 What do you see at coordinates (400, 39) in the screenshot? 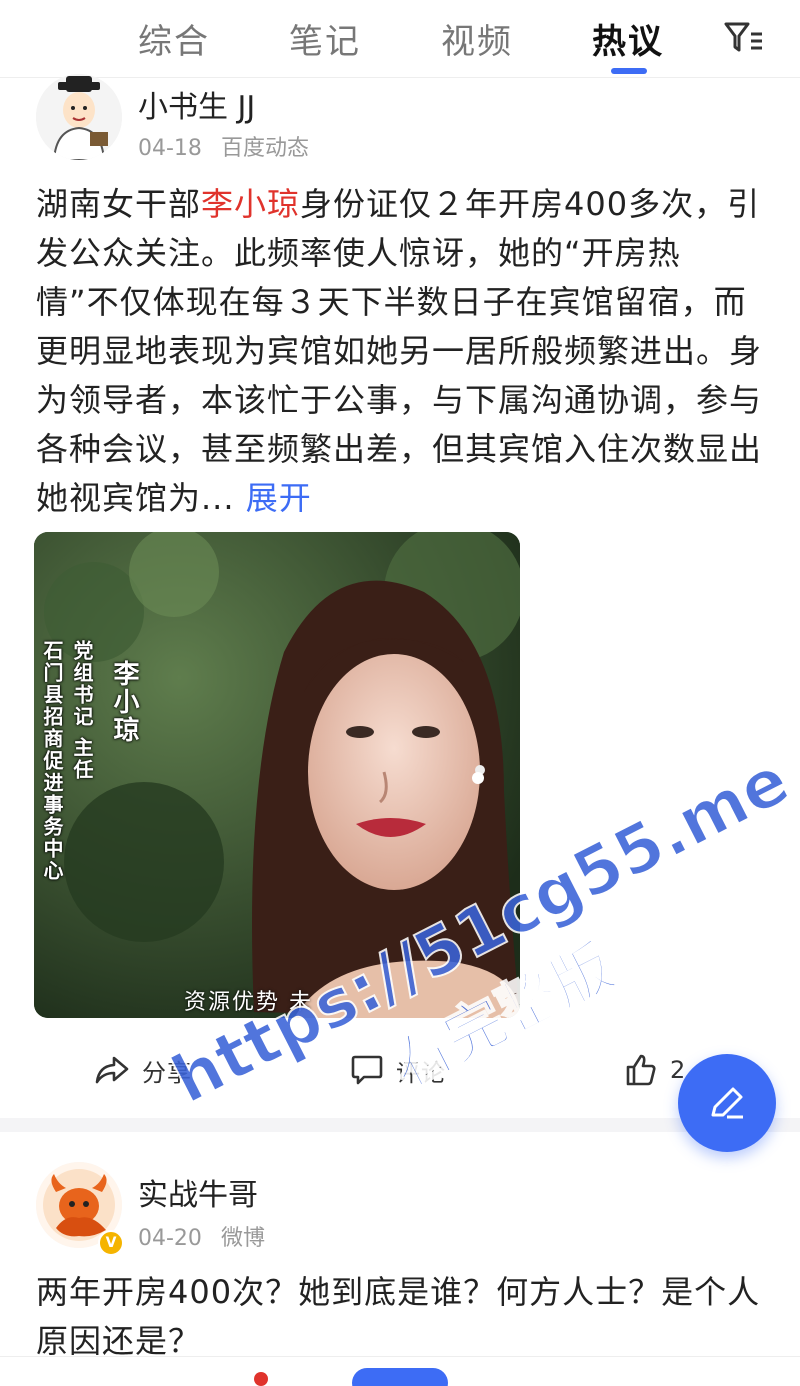
I see `top-tab-bar: 综合 笔记 视频 热议` at bounding box center [400, 39].